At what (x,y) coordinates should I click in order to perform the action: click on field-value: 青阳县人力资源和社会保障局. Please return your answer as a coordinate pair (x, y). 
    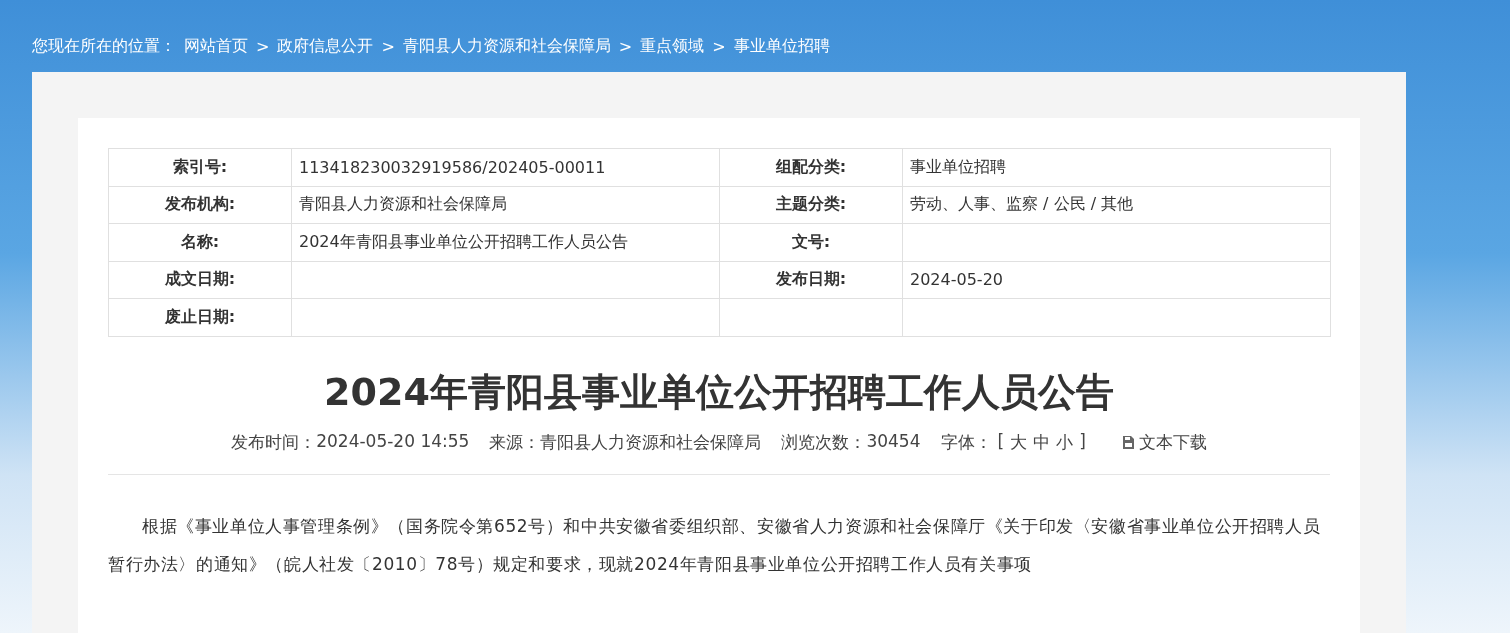
    Looking at the image, I should click on (505, 205).